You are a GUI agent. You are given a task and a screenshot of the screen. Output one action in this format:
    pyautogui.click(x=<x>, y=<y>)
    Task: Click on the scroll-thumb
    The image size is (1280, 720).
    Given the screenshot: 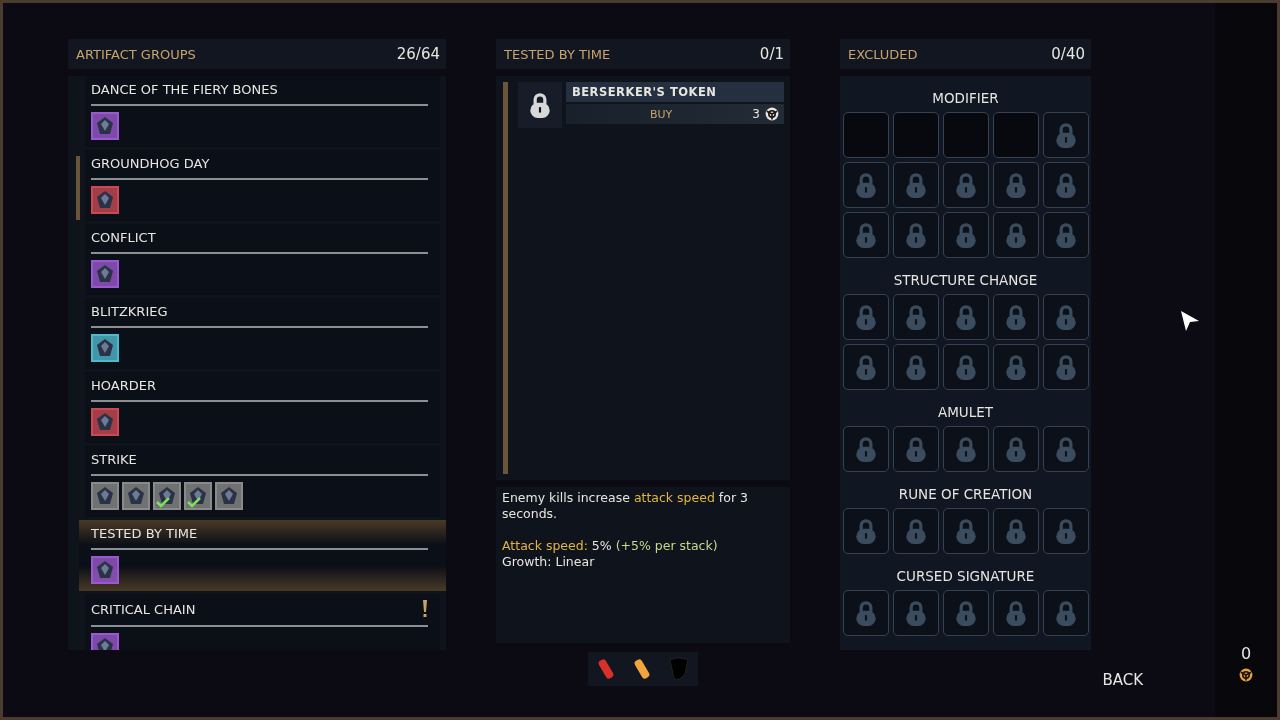 What is the action you would take?
    pyautogui.click(x=78, y=188)
    